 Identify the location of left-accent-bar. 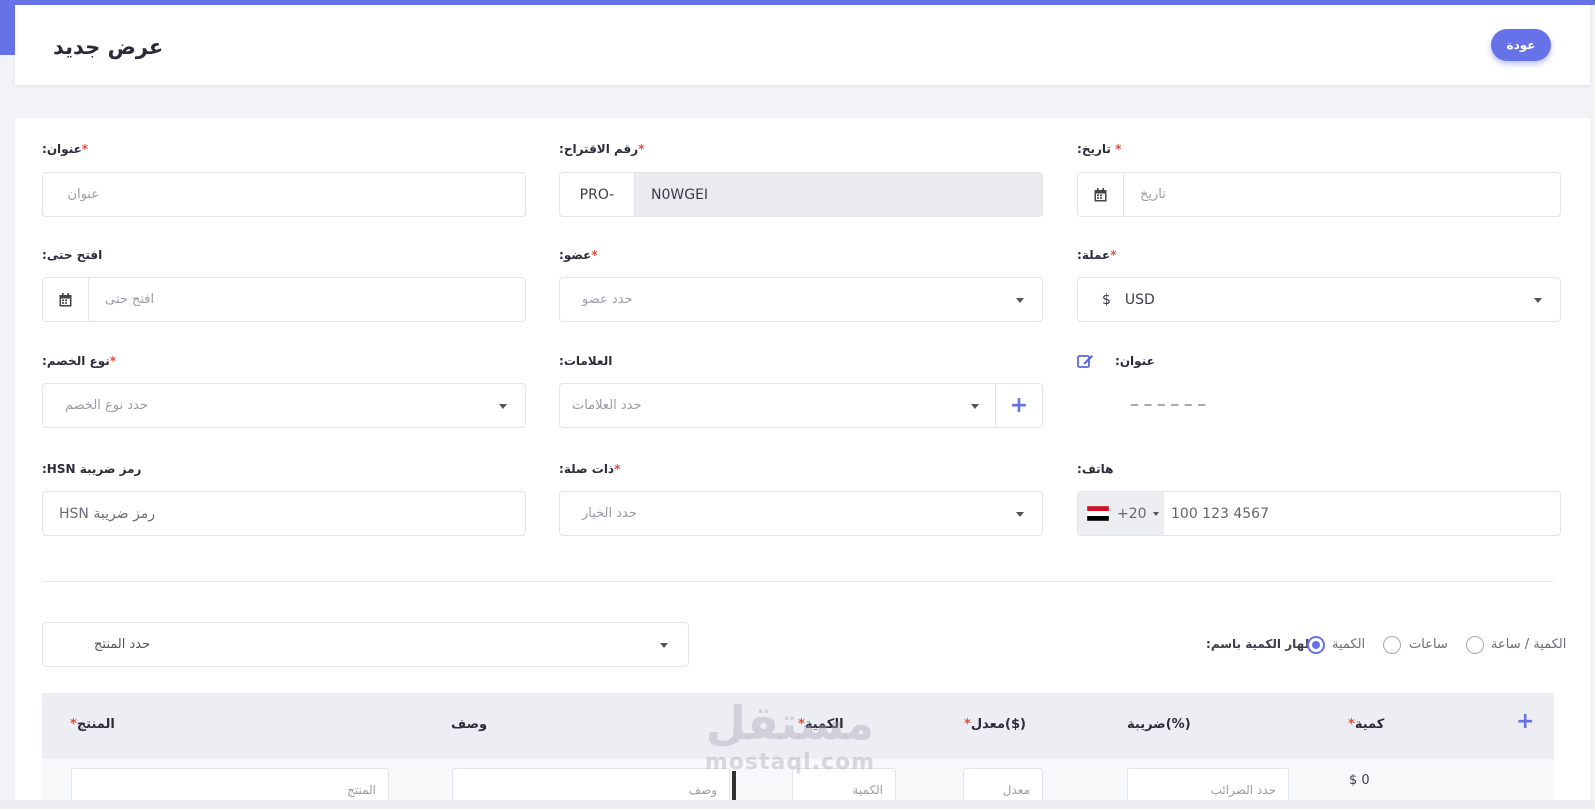
(7, 27).